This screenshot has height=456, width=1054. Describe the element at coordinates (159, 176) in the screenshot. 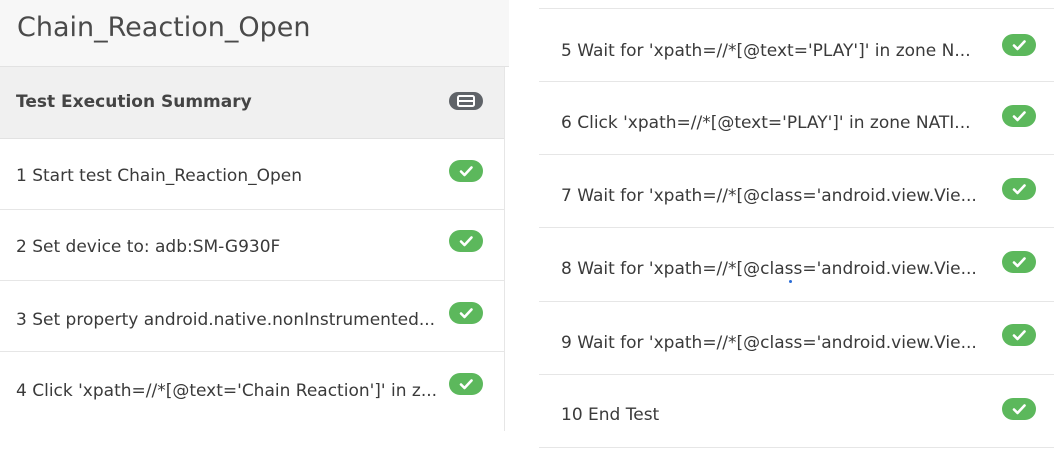

I see `step-text: 1 Start test Chain_Reaction_Open` at that location.